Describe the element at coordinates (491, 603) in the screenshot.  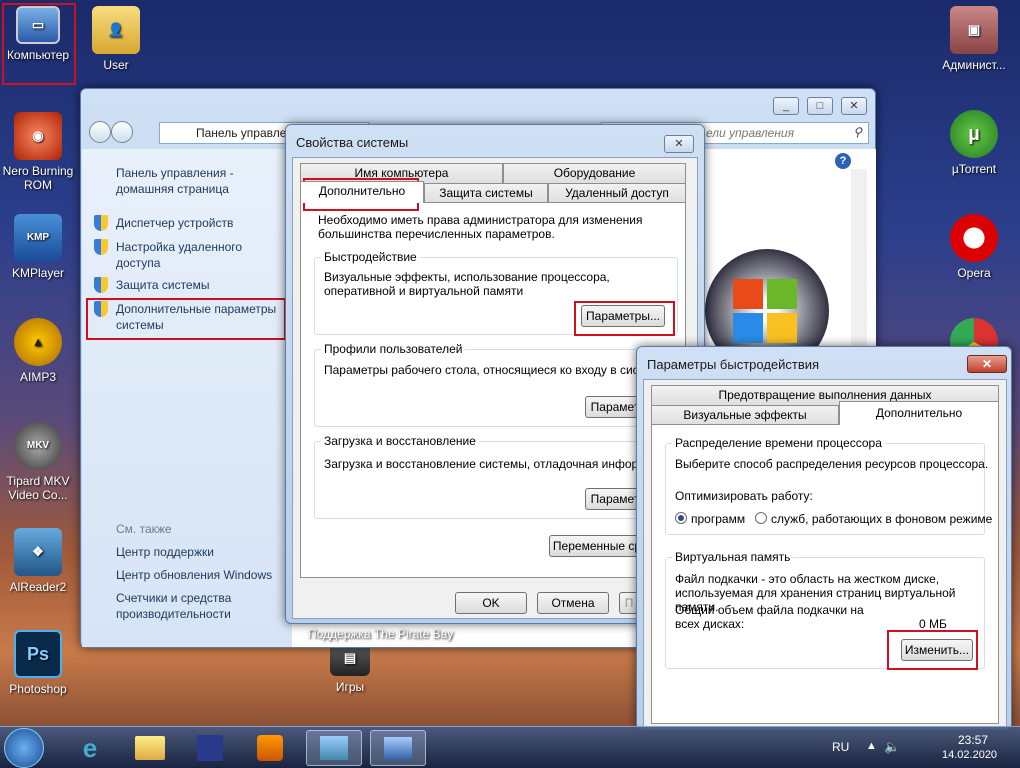
I see `ok-button: OK` at that location.